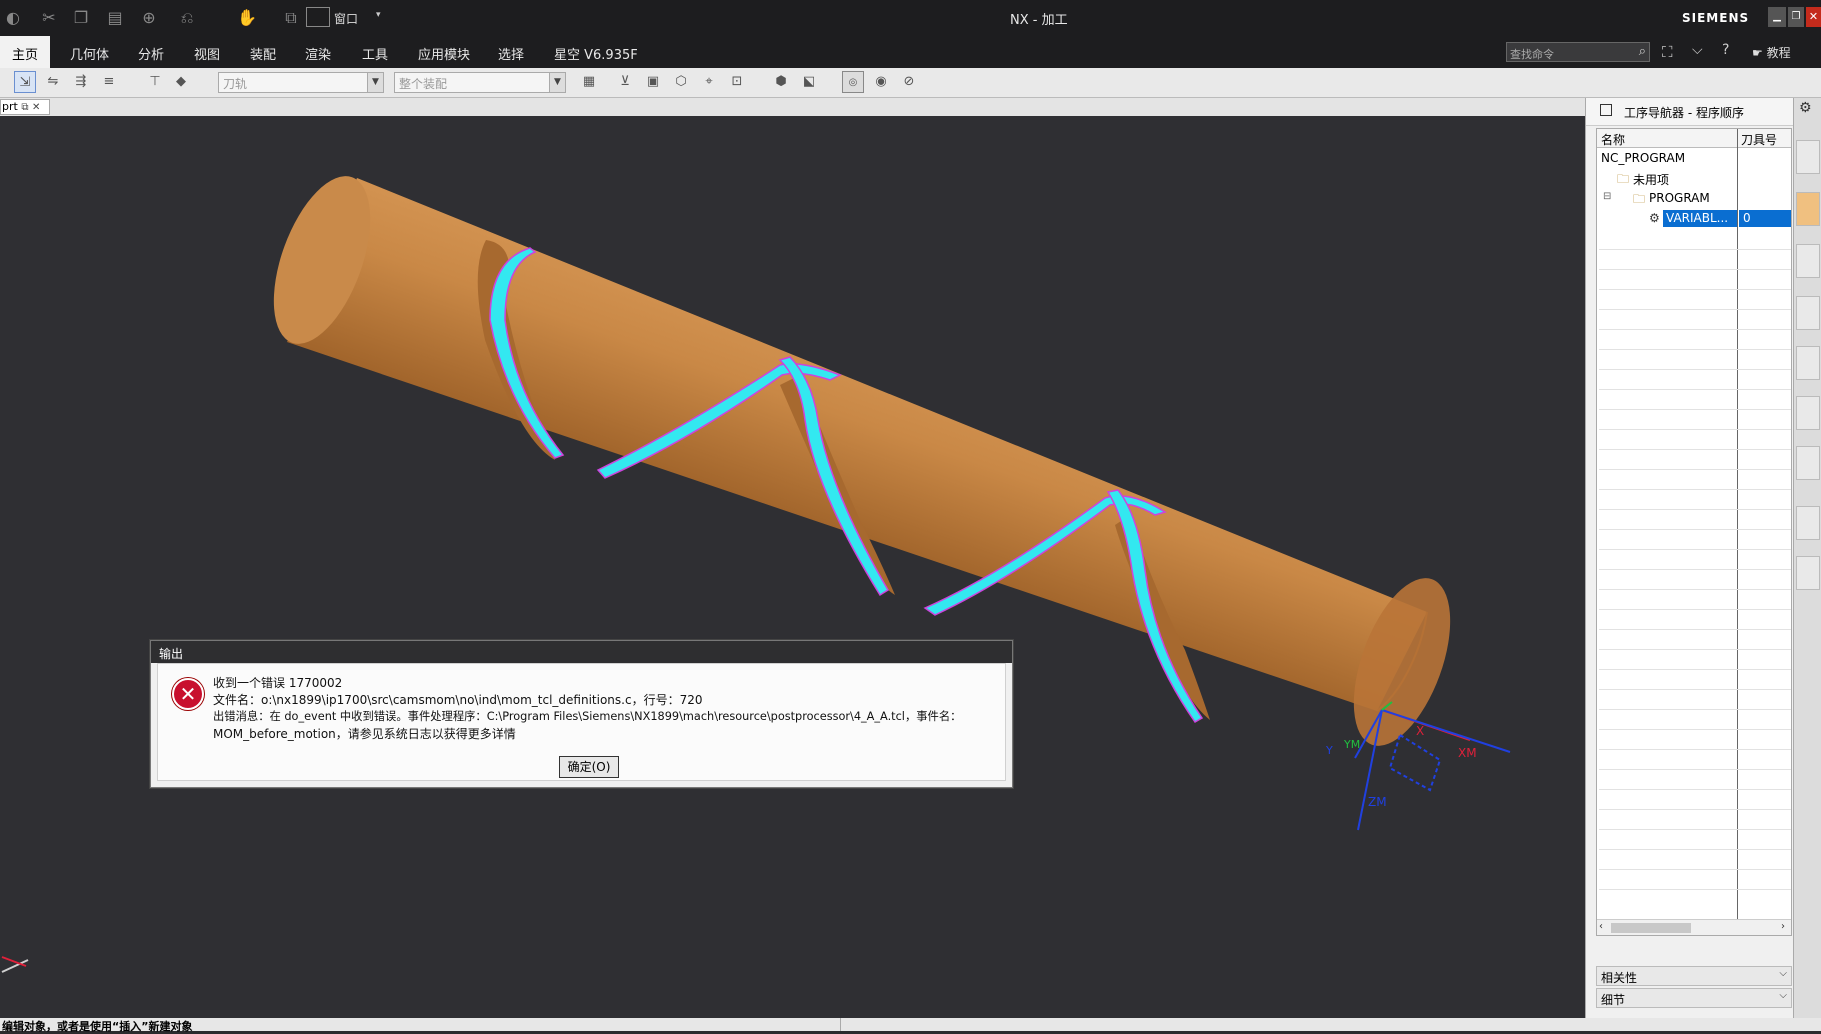 The height and width of the screenshot is (1034, 1821). What do you see at coordinates (1808, 209) in the screenshot?
I see `assembly-navigator-icon` at bounding box center [1808, 209].